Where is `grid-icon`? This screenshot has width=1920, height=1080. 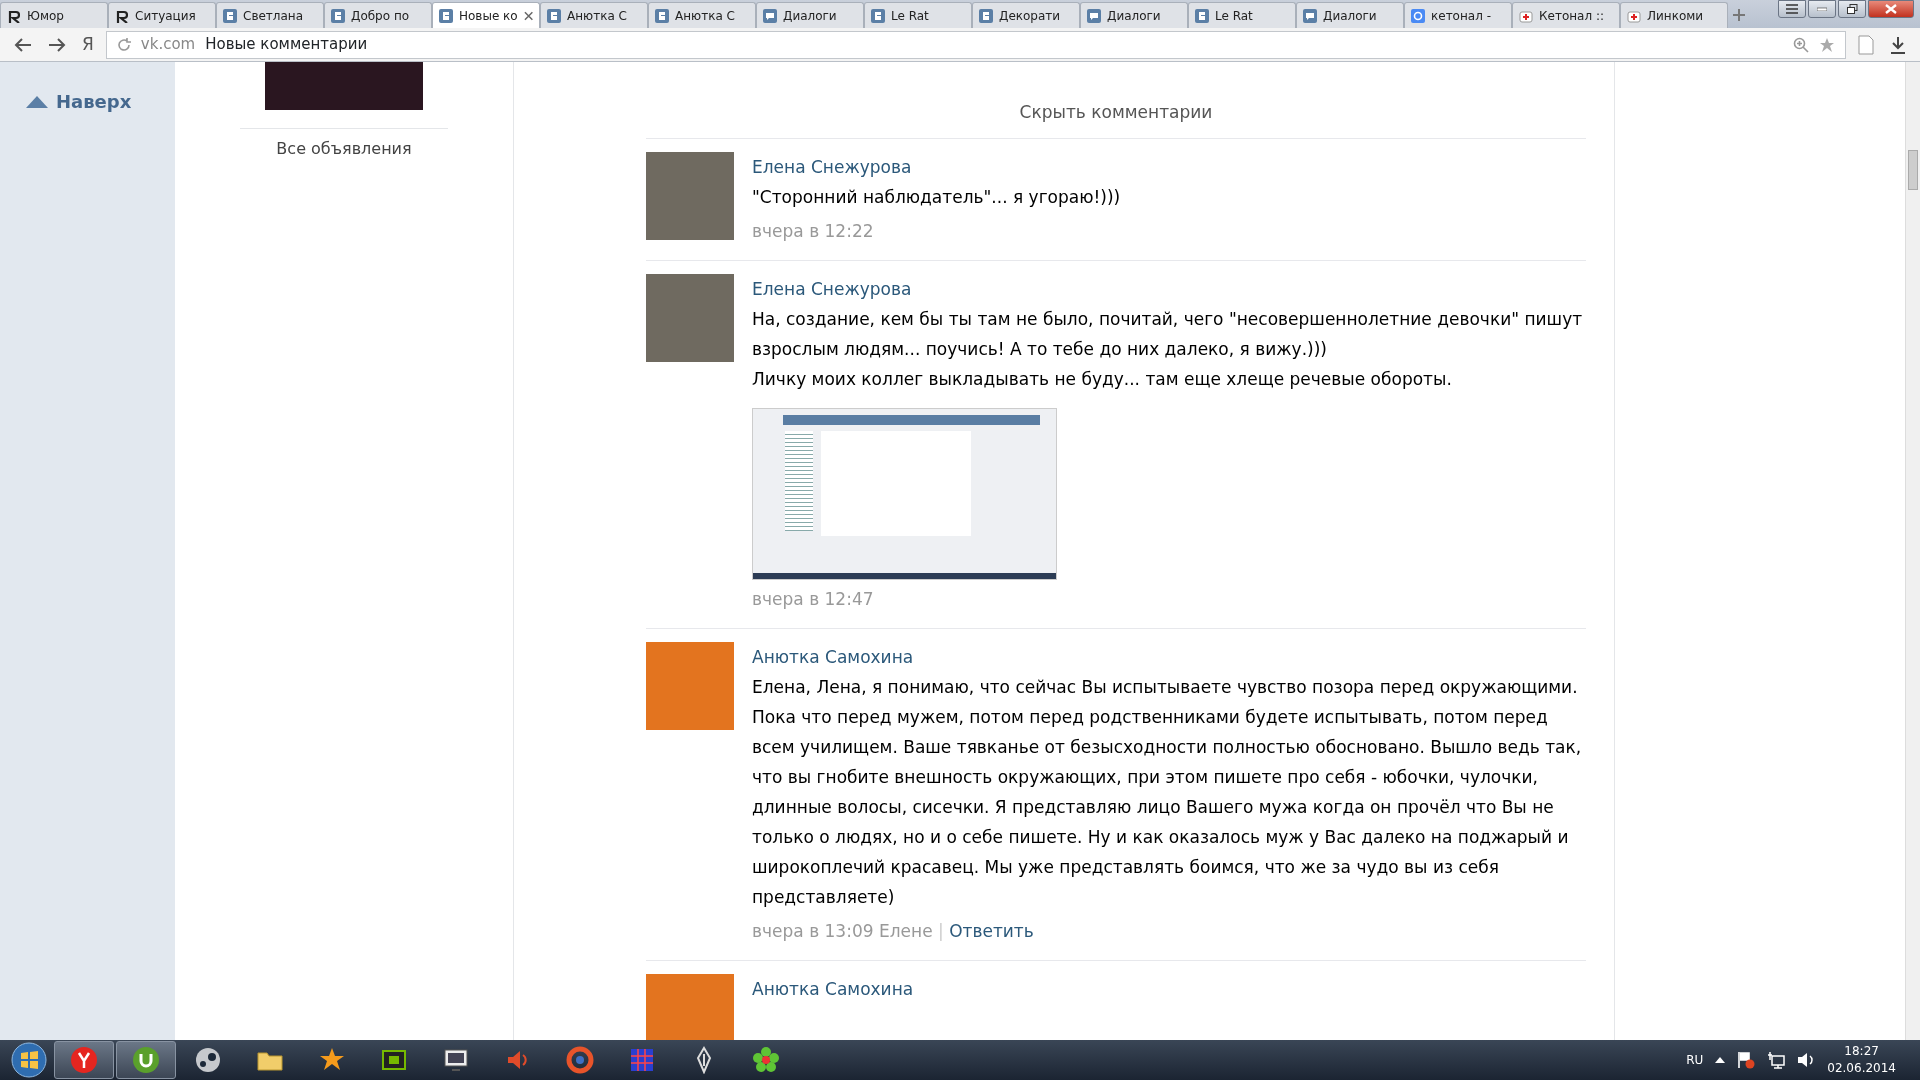 grid-icon is located at coordinates (642, 1060).